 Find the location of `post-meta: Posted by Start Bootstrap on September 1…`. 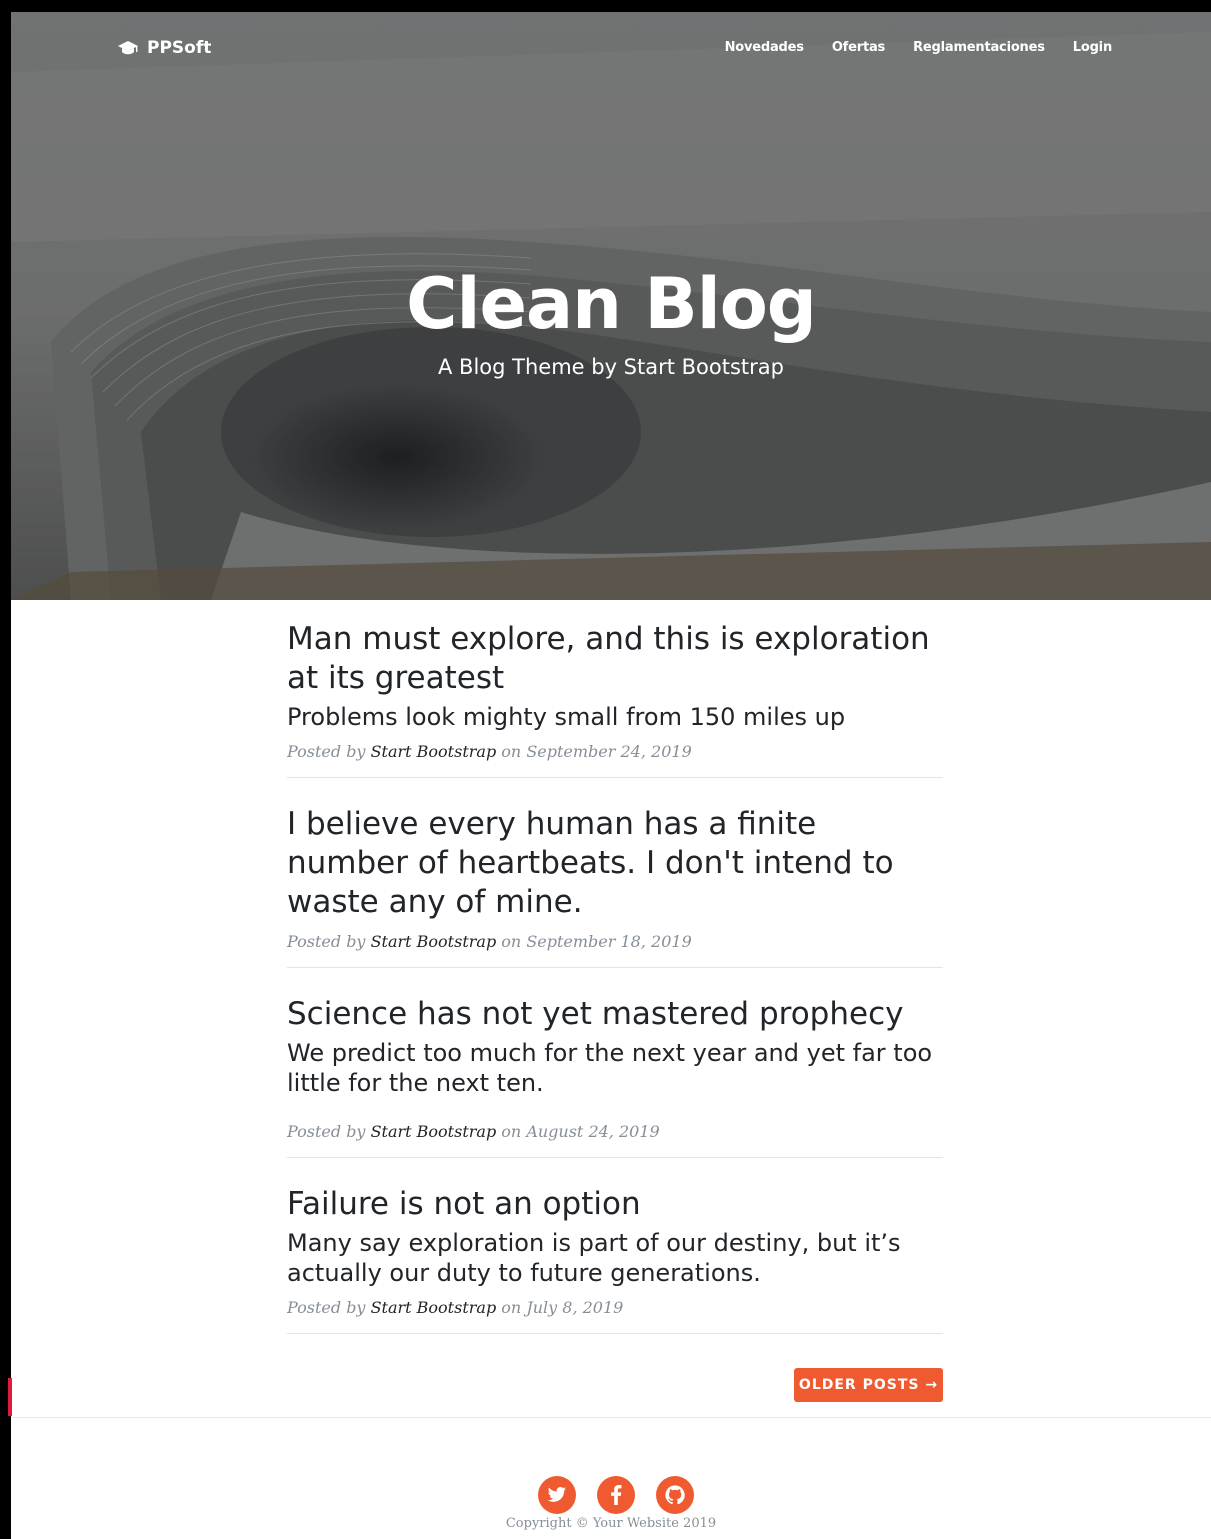

post-meta: Posted by Start Bootstrap on September 1… is located at coordinates (615, 941).